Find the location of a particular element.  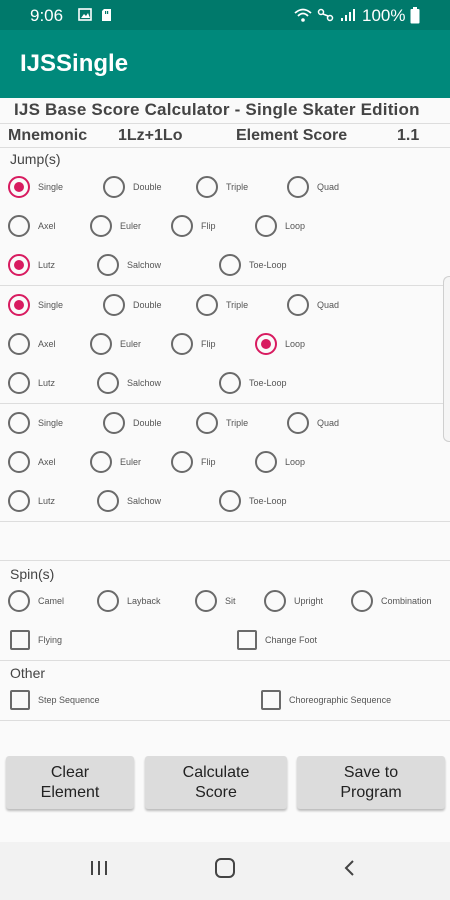

save-to-program-button: Save to Program is located at coordinates (371, 782).